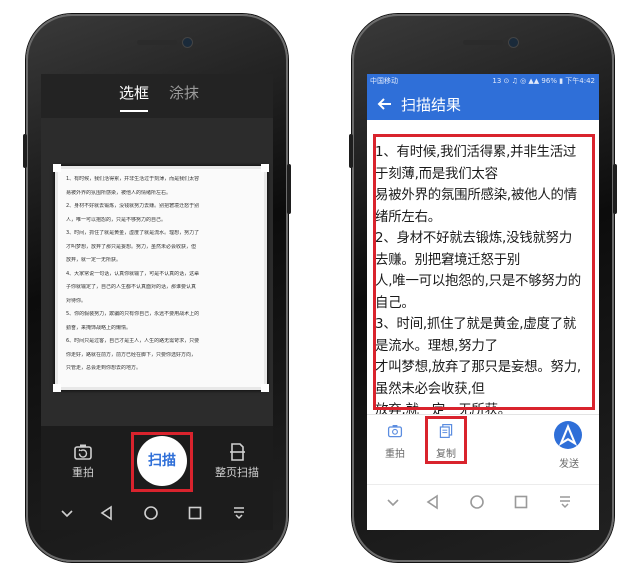 The image size is (640, 580). What do you see at coordinates (99, 327) in the screenshot?
I see `document-text-line: 勤奋，来掩饰战略上的懒惰。` at bounding box center [99, 327].